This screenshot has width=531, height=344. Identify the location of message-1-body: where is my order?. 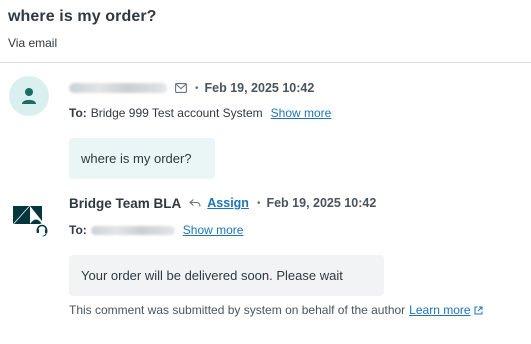
(142, 158).